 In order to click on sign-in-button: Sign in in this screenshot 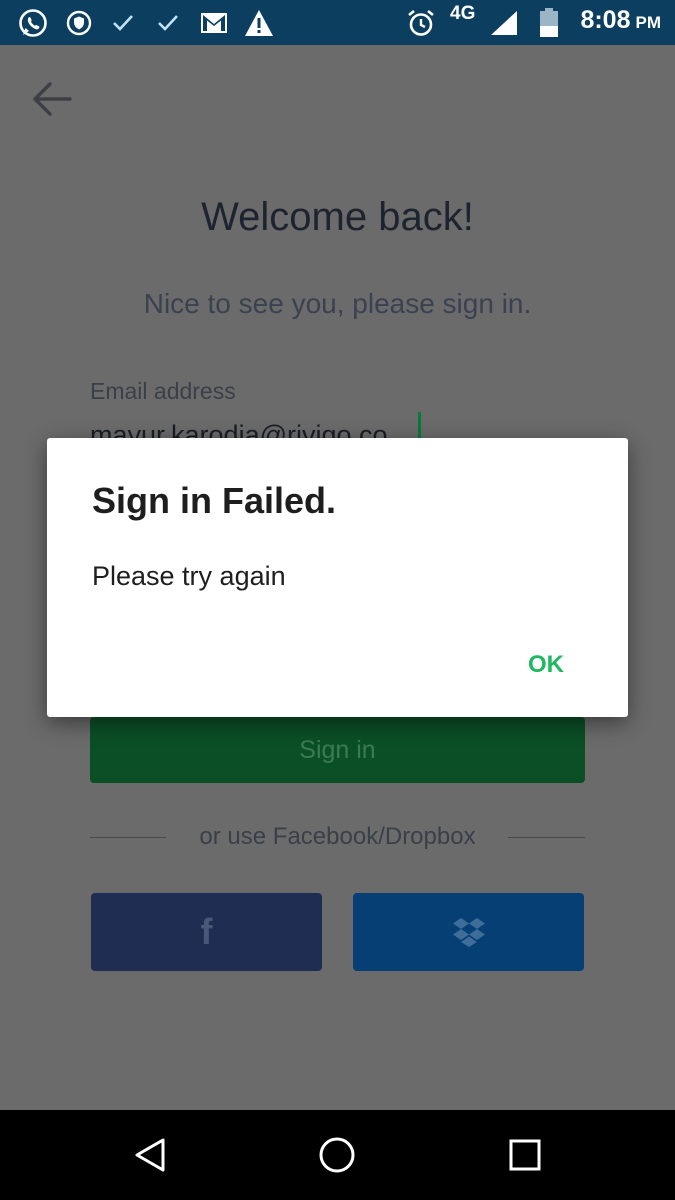, I will do `click(337, 750)`.